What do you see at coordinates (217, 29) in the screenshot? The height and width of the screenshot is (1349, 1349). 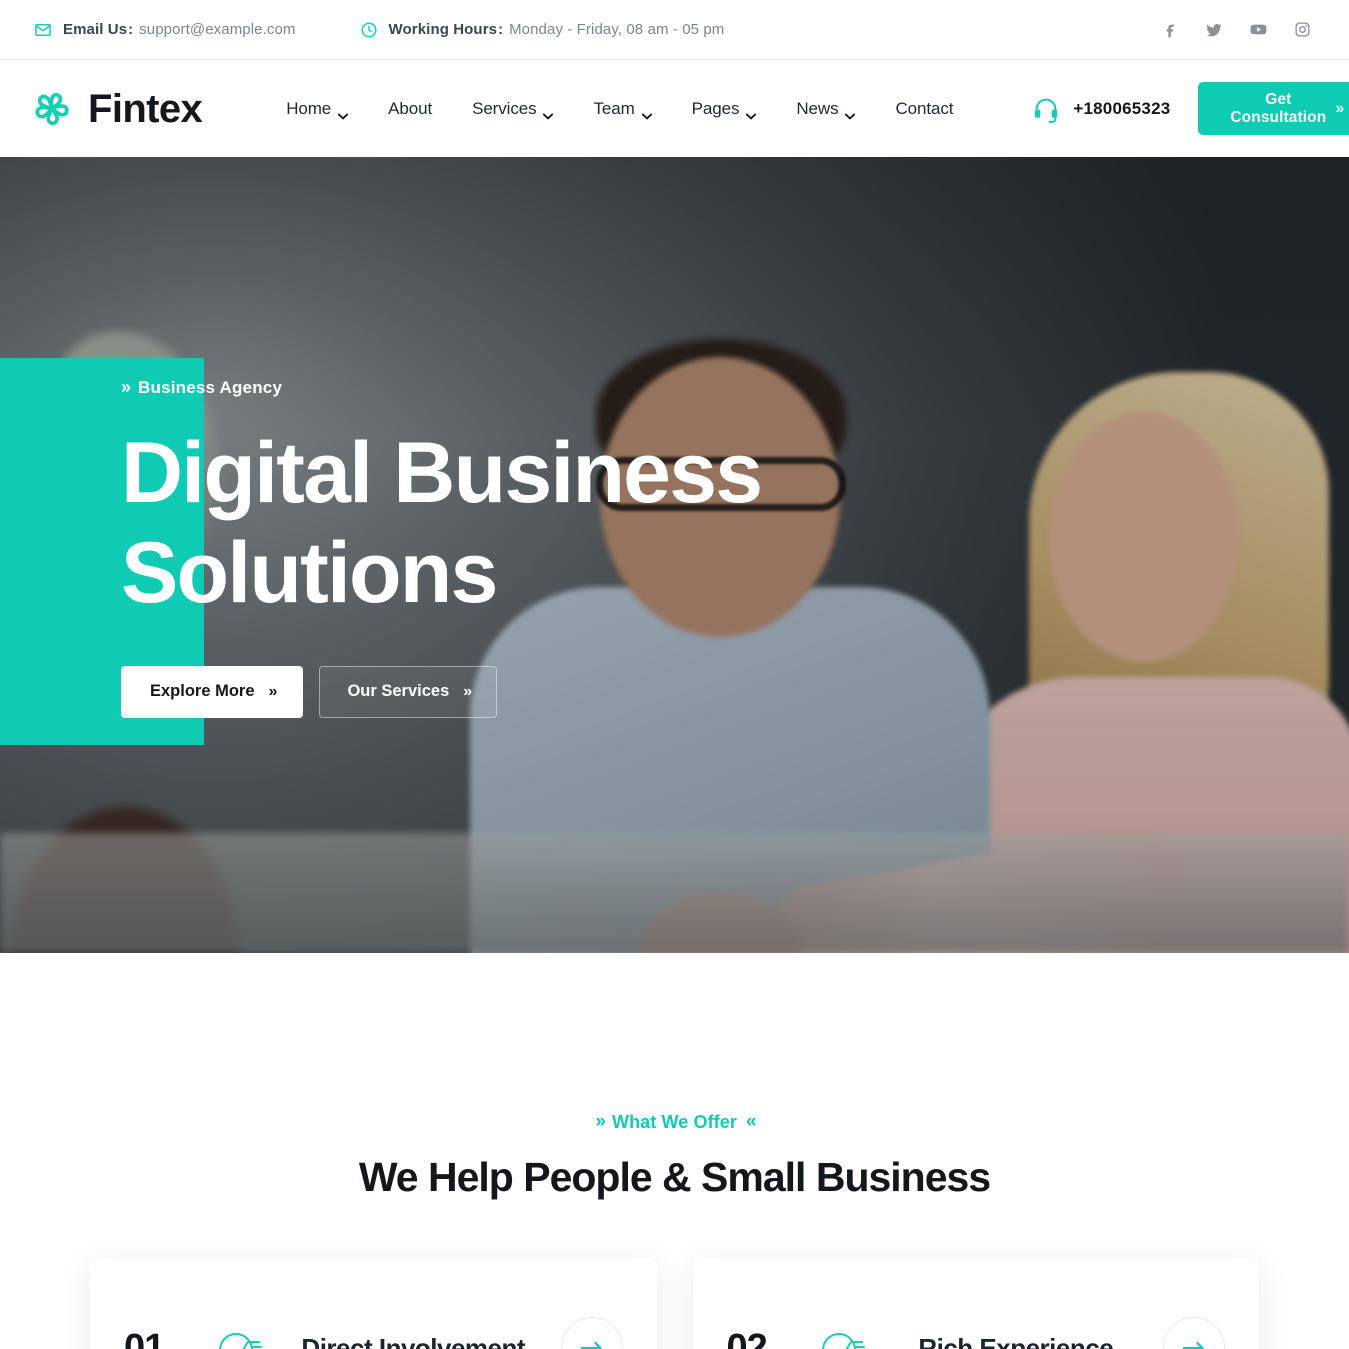 I see `email-value: support@example.com` at bounding box center [217, 29].